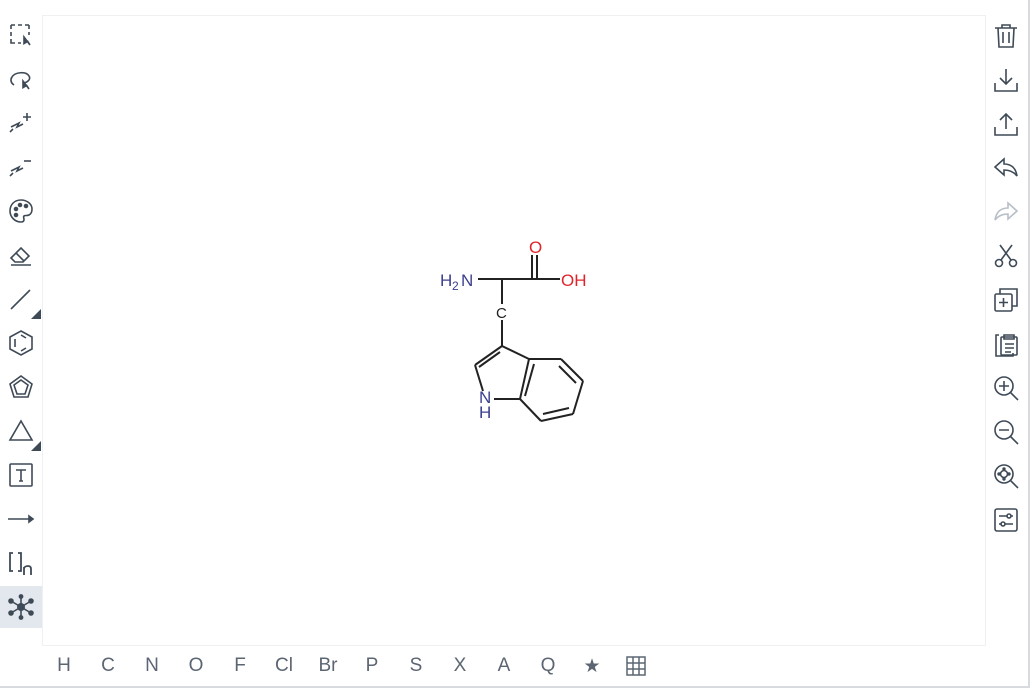 The image size is (1031, 689). What do you see at coordinates (152, 666) in the screenshot?
I see `atom-n-button: N` at bounding box center [152, 666].